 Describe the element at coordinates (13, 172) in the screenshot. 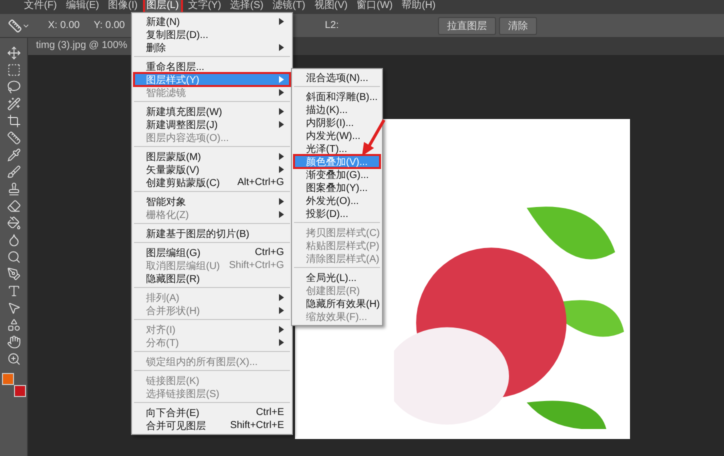

I see `brush-icon` at that location.